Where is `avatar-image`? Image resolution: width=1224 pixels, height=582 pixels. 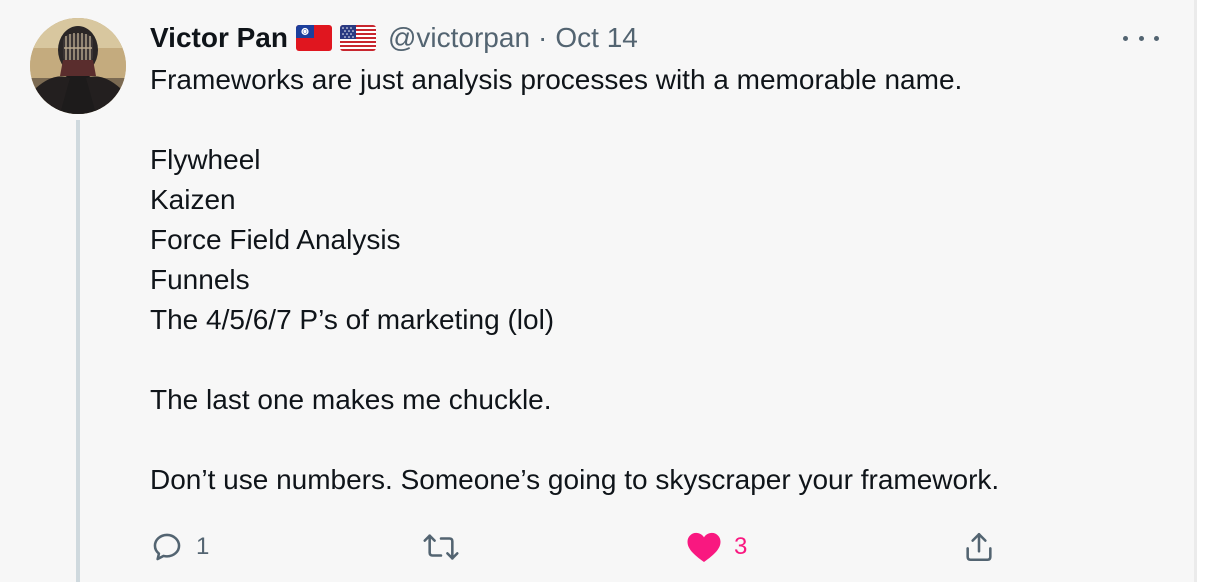 avatar-image is located at coordinates (78, 66).